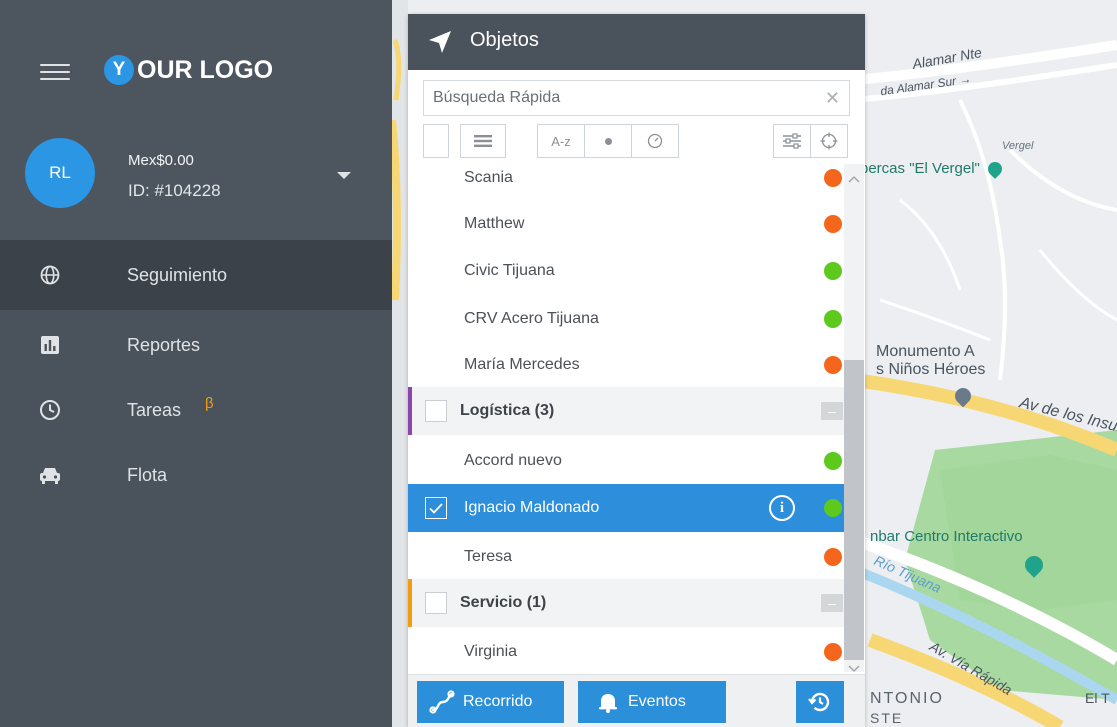  What do you see at coordinates (488, 177) in the screenshot?
I see `object-name: Scania` at bounding box center [488, 177].